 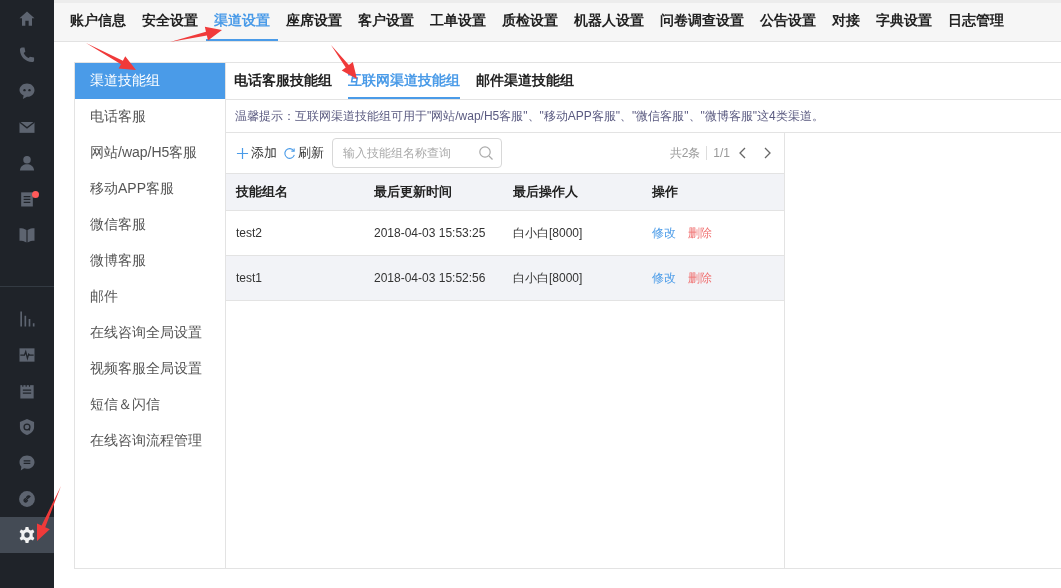 I want to click on column-header: 技能组名, so click(x=295, y=192).